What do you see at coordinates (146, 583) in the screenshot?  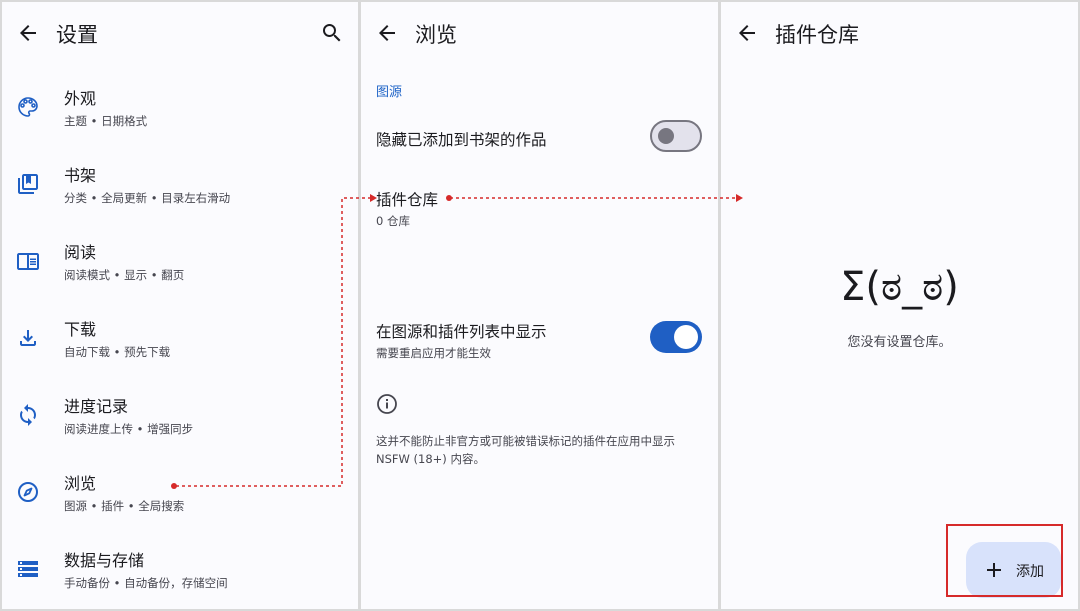 I see `item-subtitle: 手动备份 • 自动备份，存储空间` at bounding box center [146, 583].